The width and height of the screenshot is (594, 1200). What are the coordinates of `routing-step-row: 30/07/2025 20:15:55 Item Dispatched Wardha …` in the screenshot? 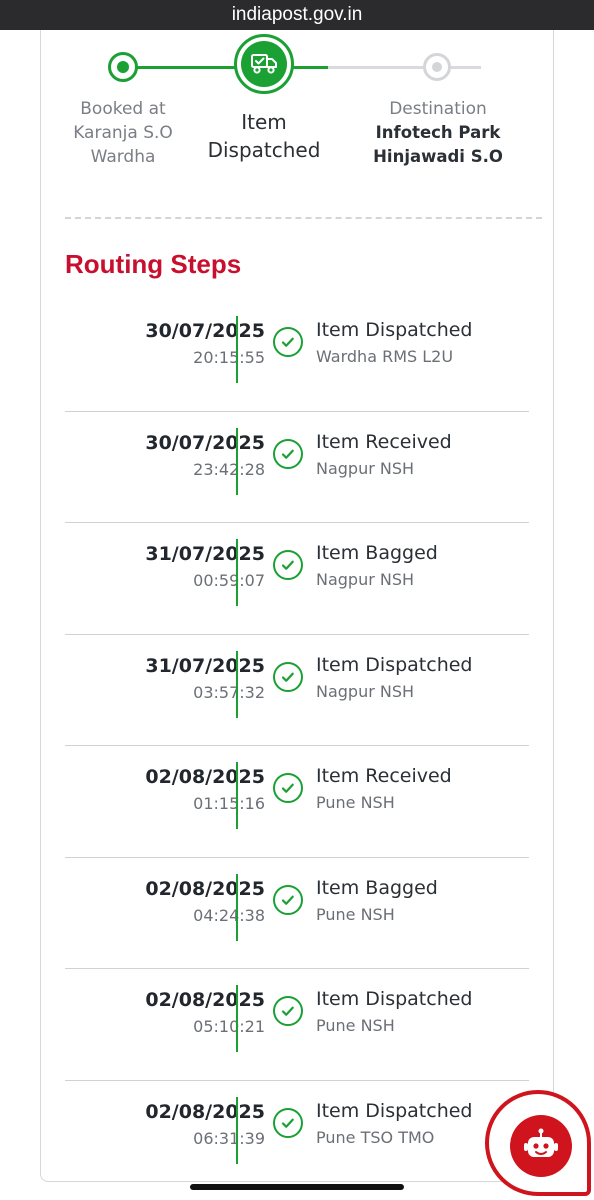 It's located at (297, 356).